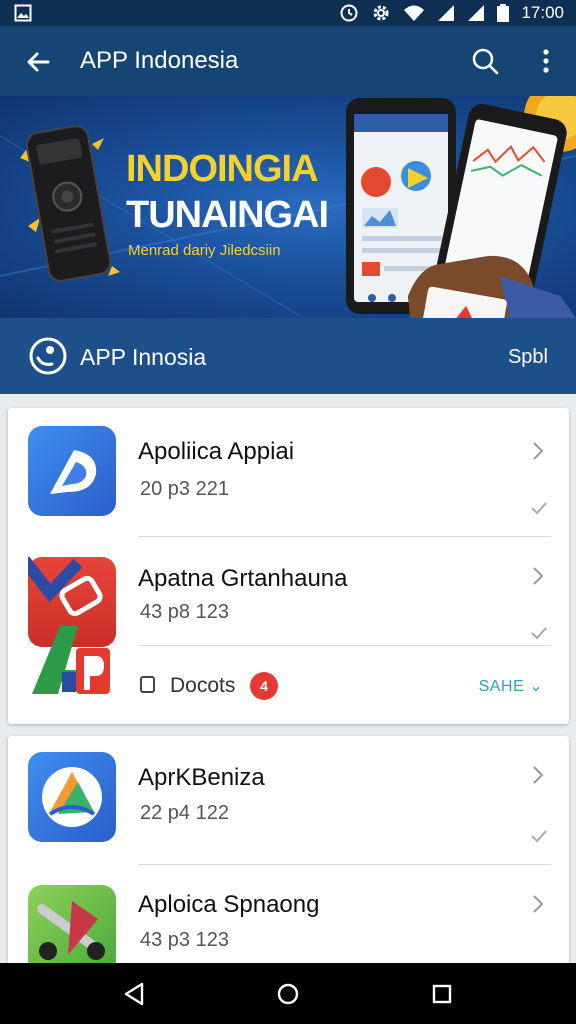 The image size is (576, 1024). What do you see at coordinates (533, 686) in the screenshot?
I see `chevron-down-icon: ⌄` at bounding box center [533, 686].